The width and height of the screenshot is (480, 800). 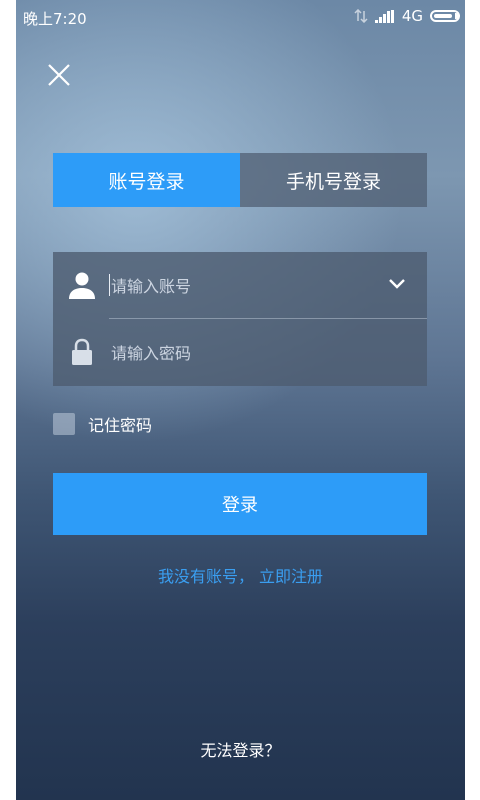 What do you see at coordinates (445, 16) in the screenshot?
I see `battery-icon` at bounding box center [445, 16].